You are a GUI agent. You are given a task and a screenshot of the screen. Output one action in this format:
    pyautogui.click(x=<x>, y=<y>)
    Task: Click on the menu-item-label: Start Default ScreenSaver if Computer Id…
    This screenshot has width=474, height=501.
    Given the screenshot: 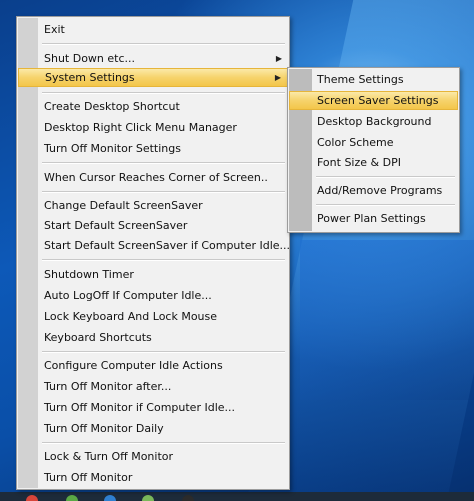 What is the action you would take?
    pyautogui.click(x=167, y=245)
    